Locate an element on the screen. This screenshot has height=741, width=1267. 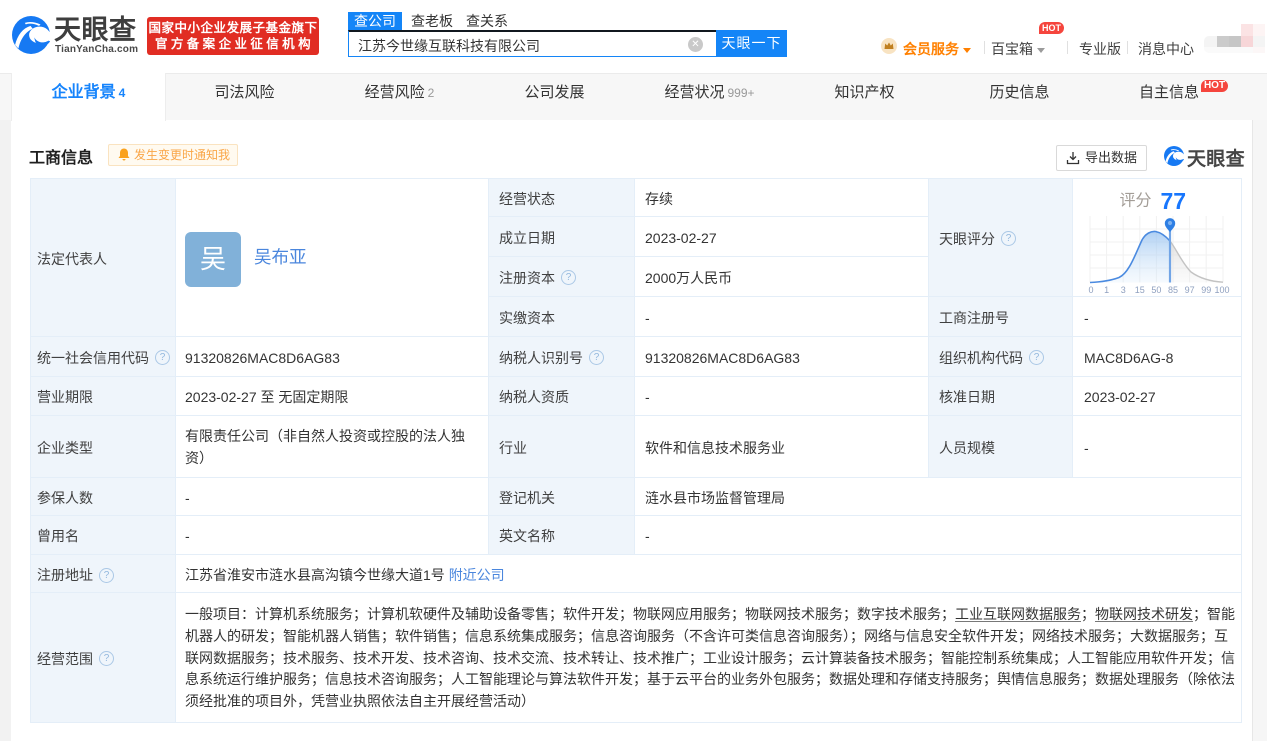
svg-text: 评分 is located at coordinates (1136, 200).